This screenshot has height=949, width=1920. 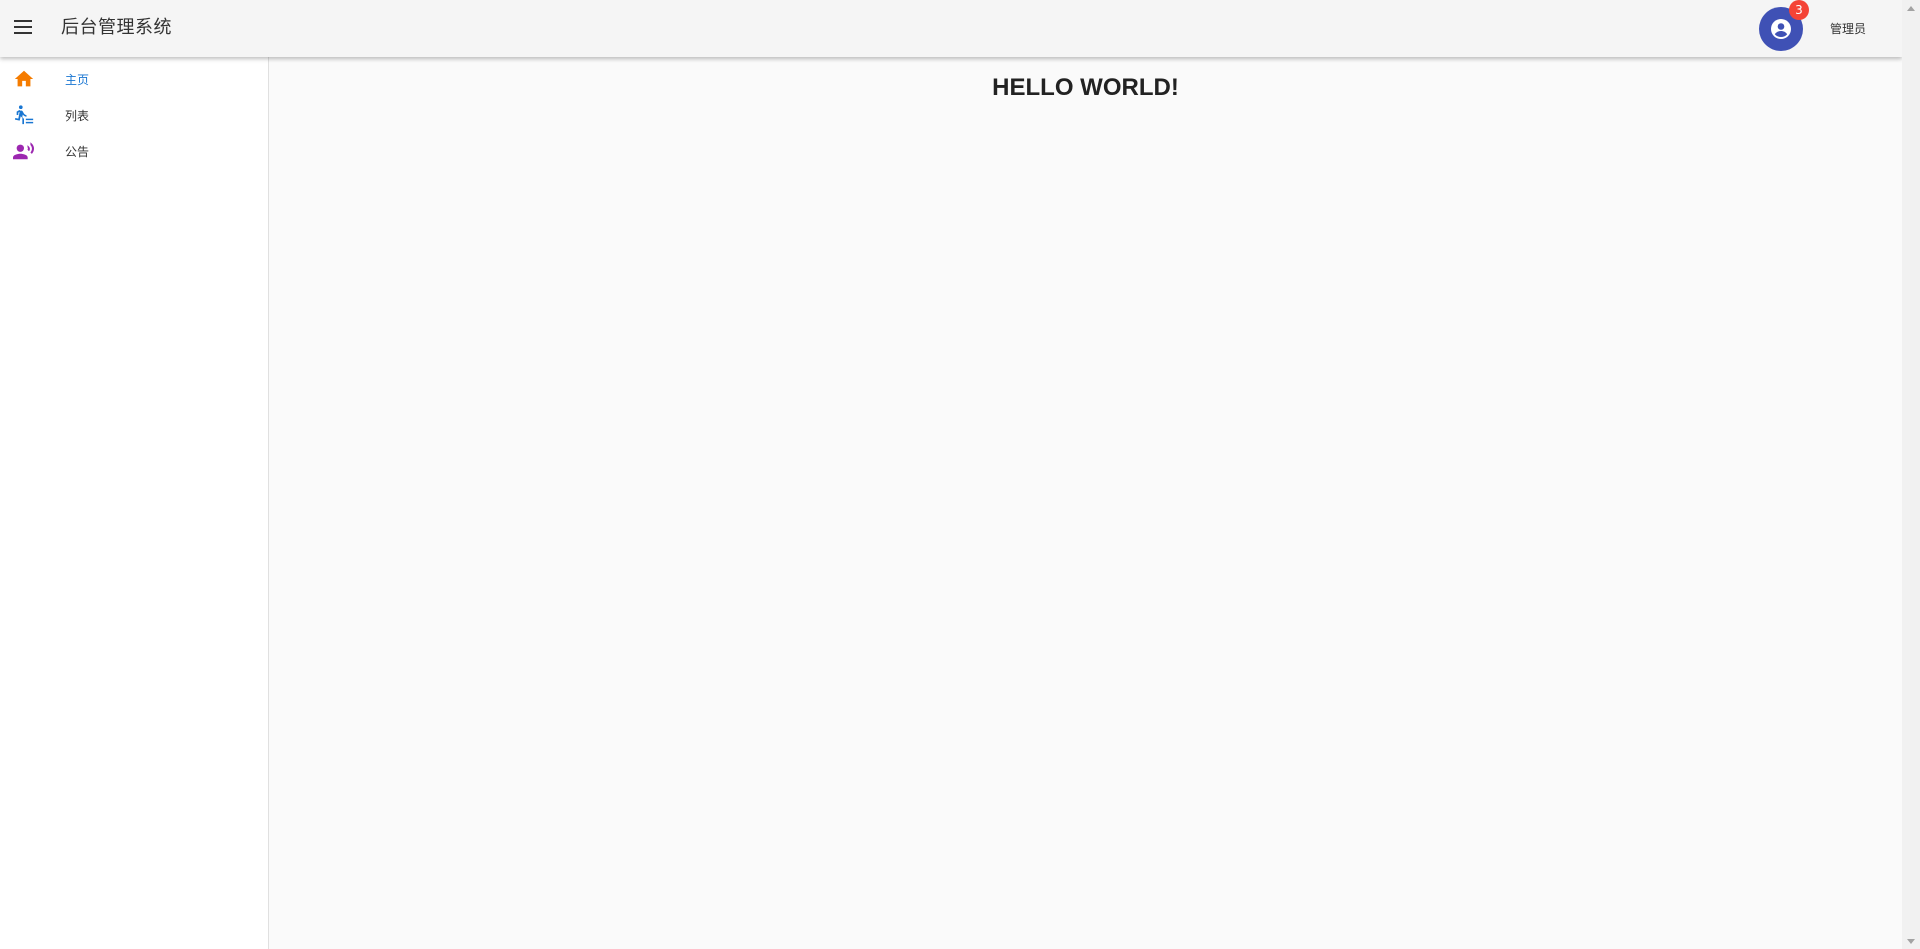 What do you see at coordinates (1911, 474) in the screenshot?
I see `vertical-scrollbar` at bounding box center [1911, 474].